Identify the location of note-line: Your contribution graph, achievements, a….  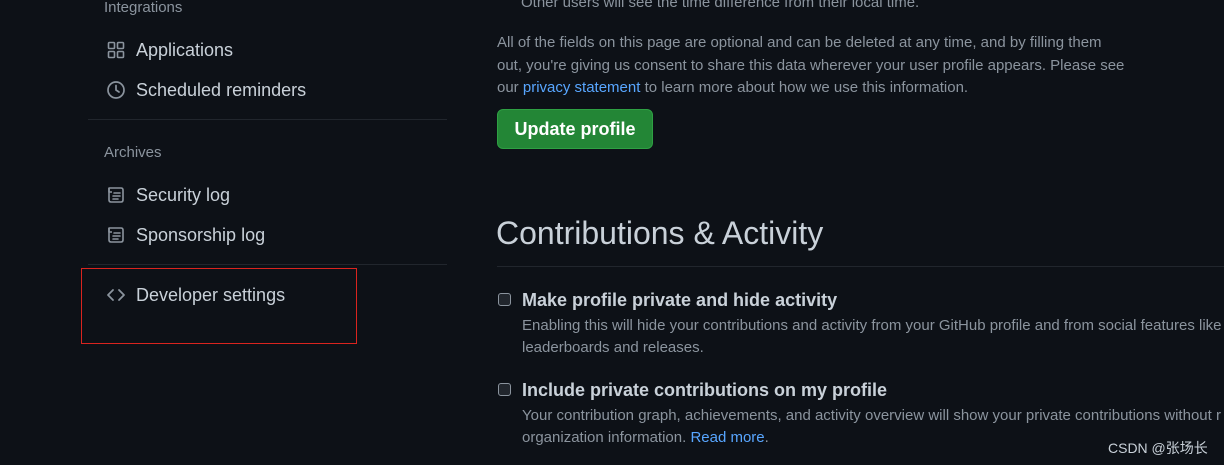
(871, 415).